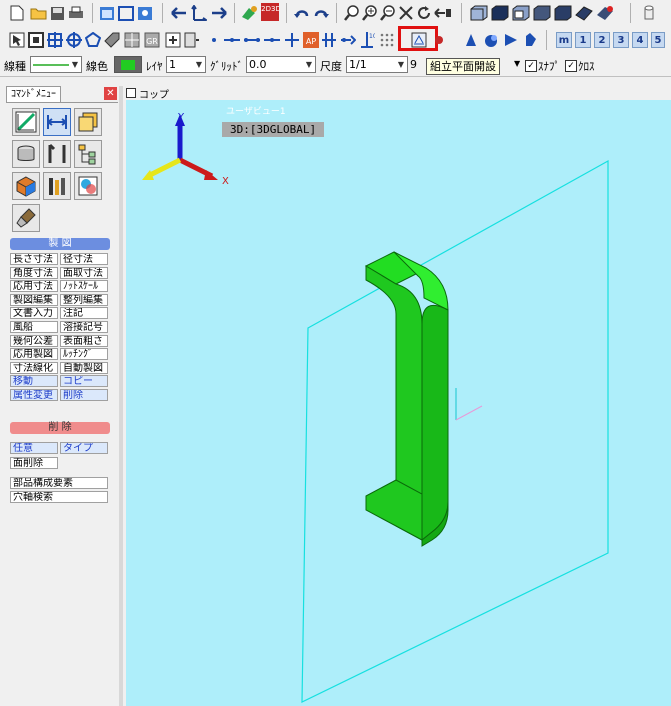 This screenshot has width=671, height=706. I want to click on save-icon, so click(57, 13).